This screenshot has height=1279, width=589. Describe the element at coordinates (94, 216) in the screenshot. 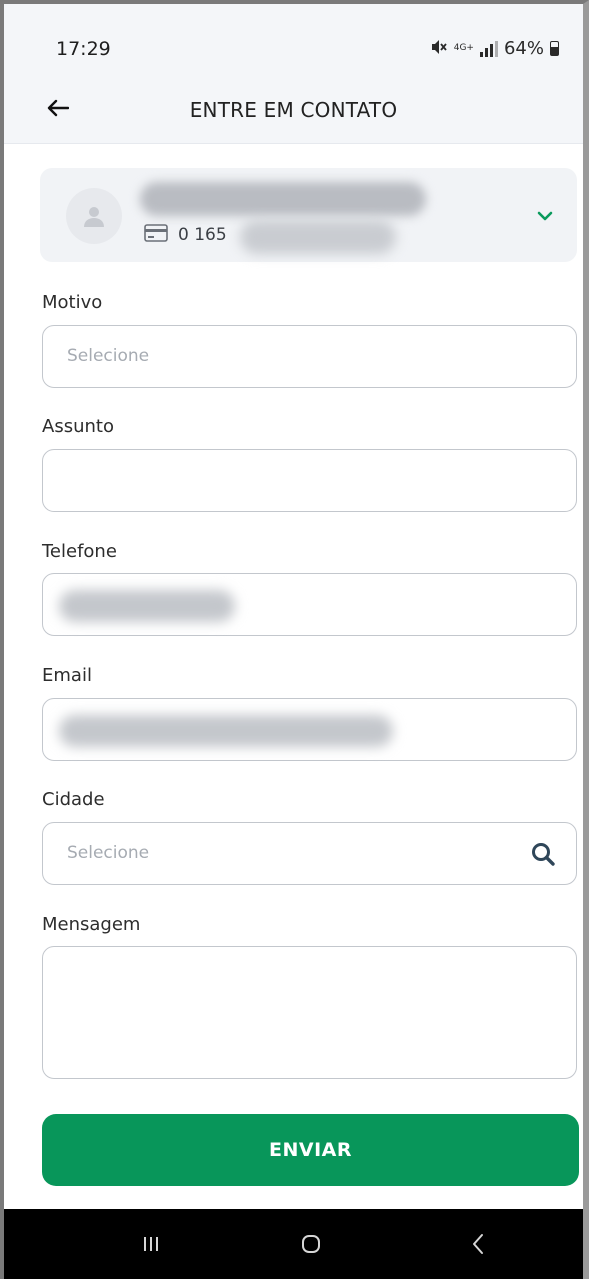

I see `avatar-icon` at that location.